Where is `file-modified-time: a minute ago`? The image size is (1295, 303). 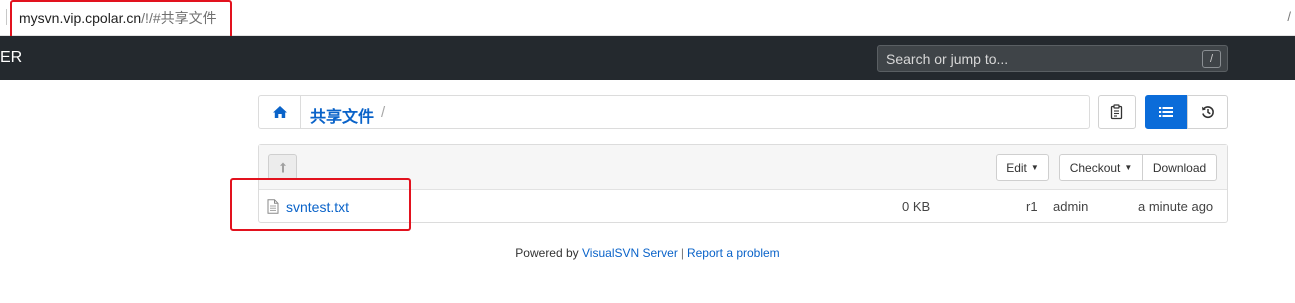 file-modified-time: a minute ago is located at coordinates (1176, 206).